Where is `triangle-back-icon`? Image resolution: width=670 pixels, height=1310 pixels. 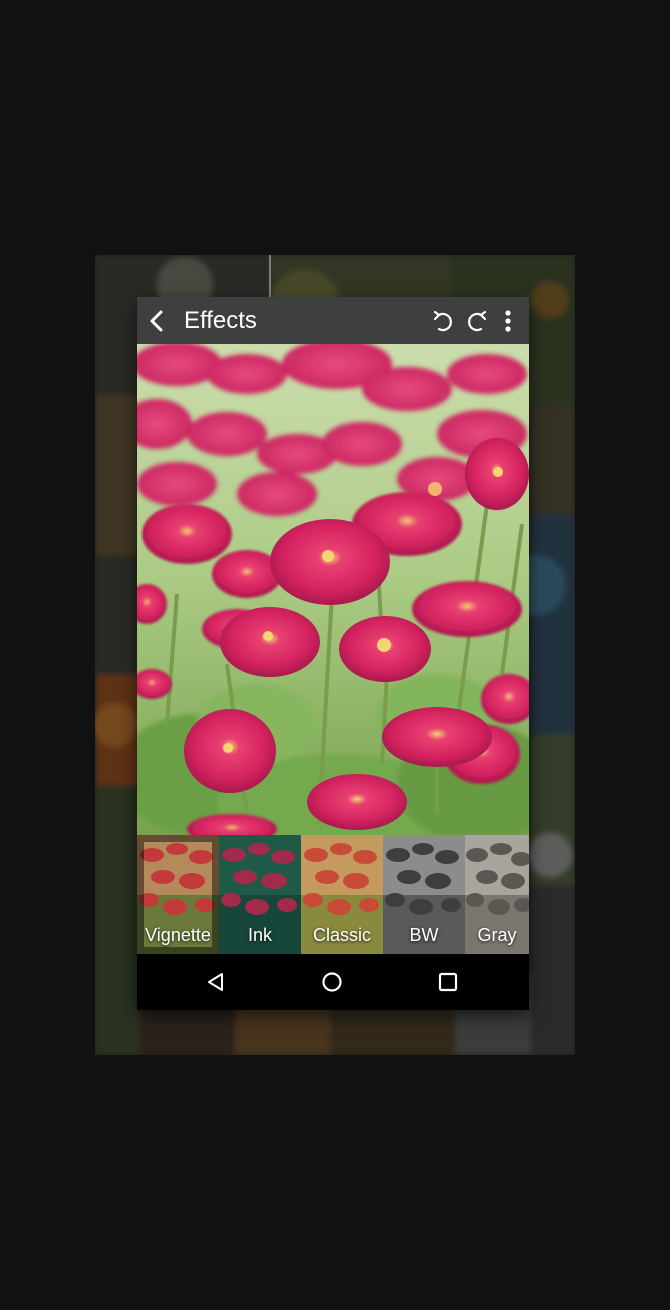
triangle-back-icon is located at coordinates (215, 982).